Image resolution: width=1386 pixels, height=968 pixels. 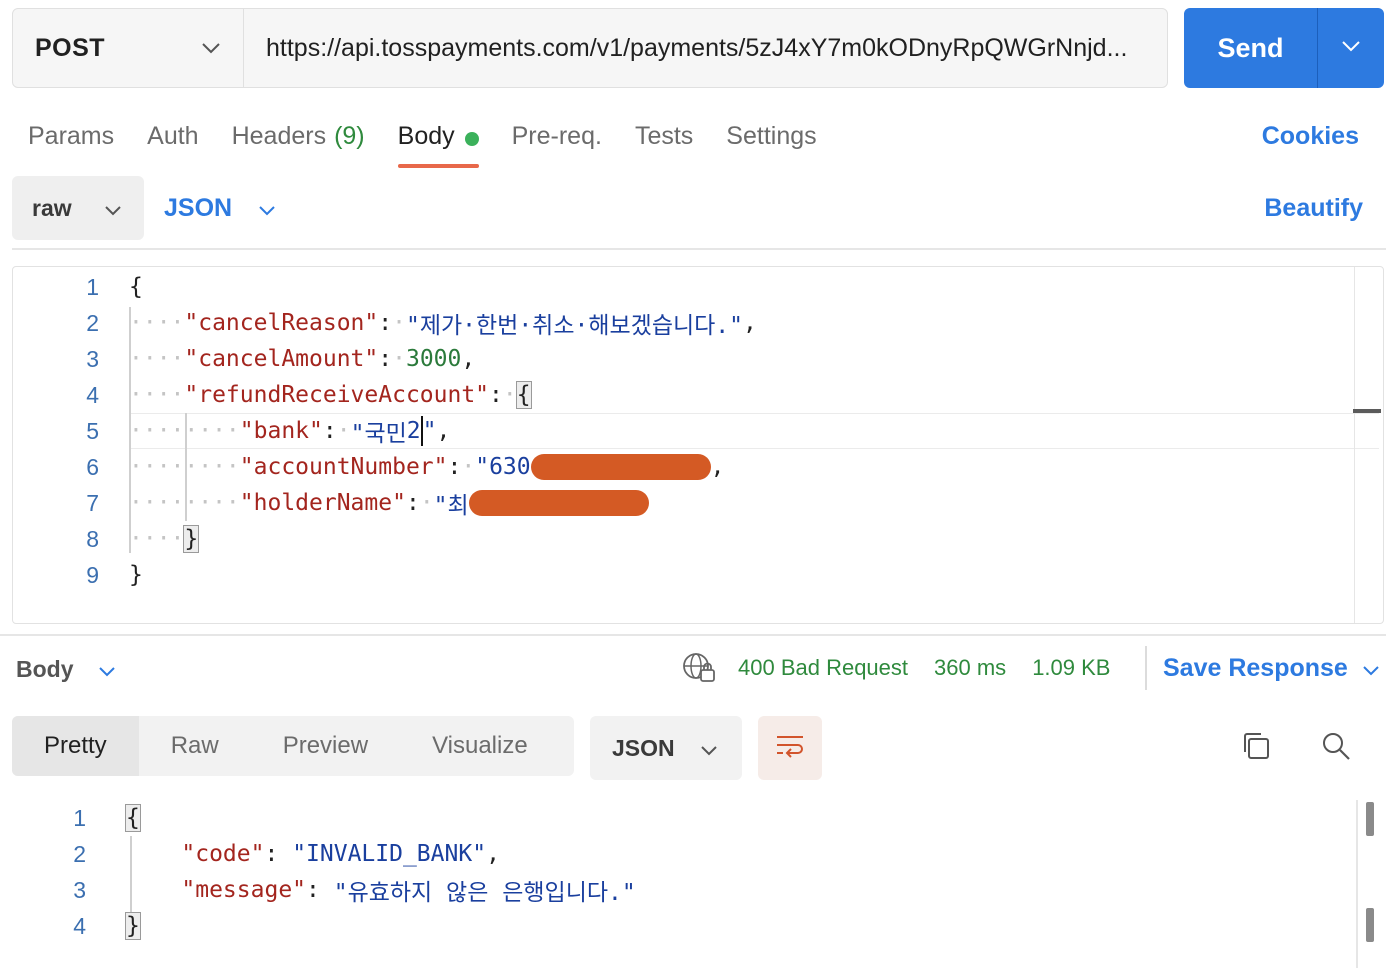 I want to click on send-button-group: Send, so click(x=1284, y=48).